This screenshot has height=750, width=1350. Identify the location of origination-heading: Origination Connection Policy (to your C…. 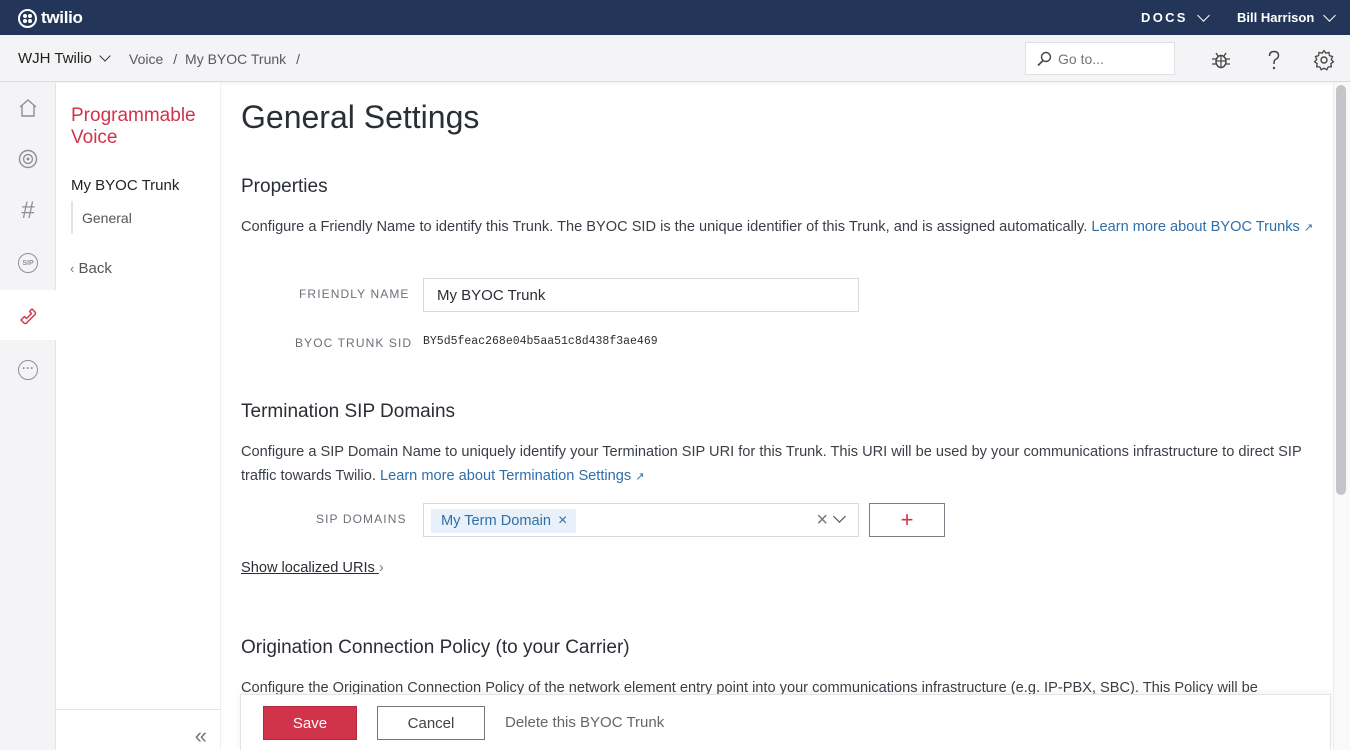
(435, 647).